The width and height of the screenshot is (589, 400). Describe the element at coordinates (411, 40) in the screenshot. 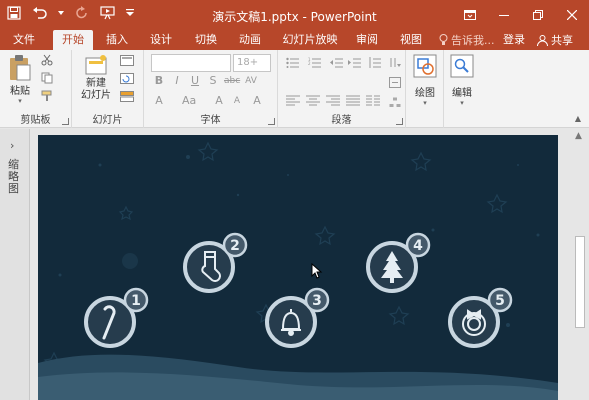

I see `tab-view: 视图` at that location.